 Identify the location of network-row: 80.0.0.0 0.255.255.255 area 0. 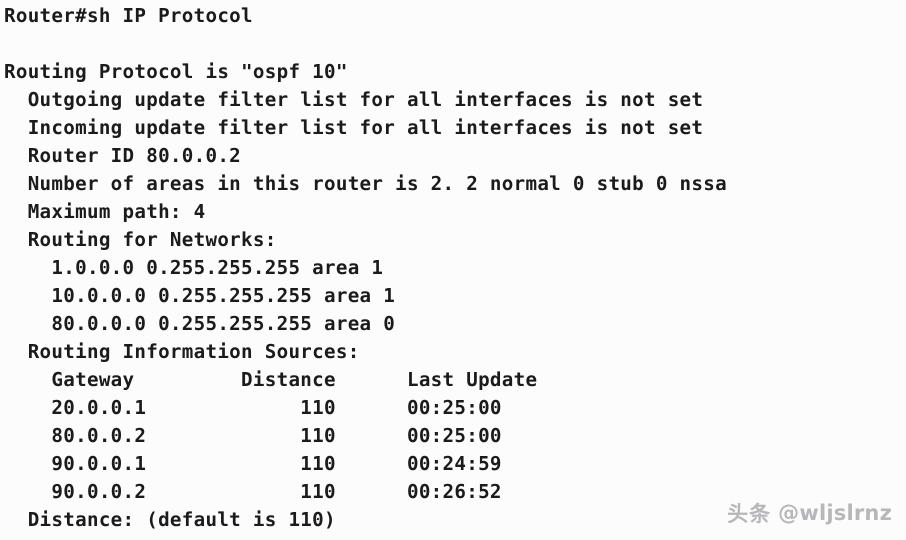
(200, 323).